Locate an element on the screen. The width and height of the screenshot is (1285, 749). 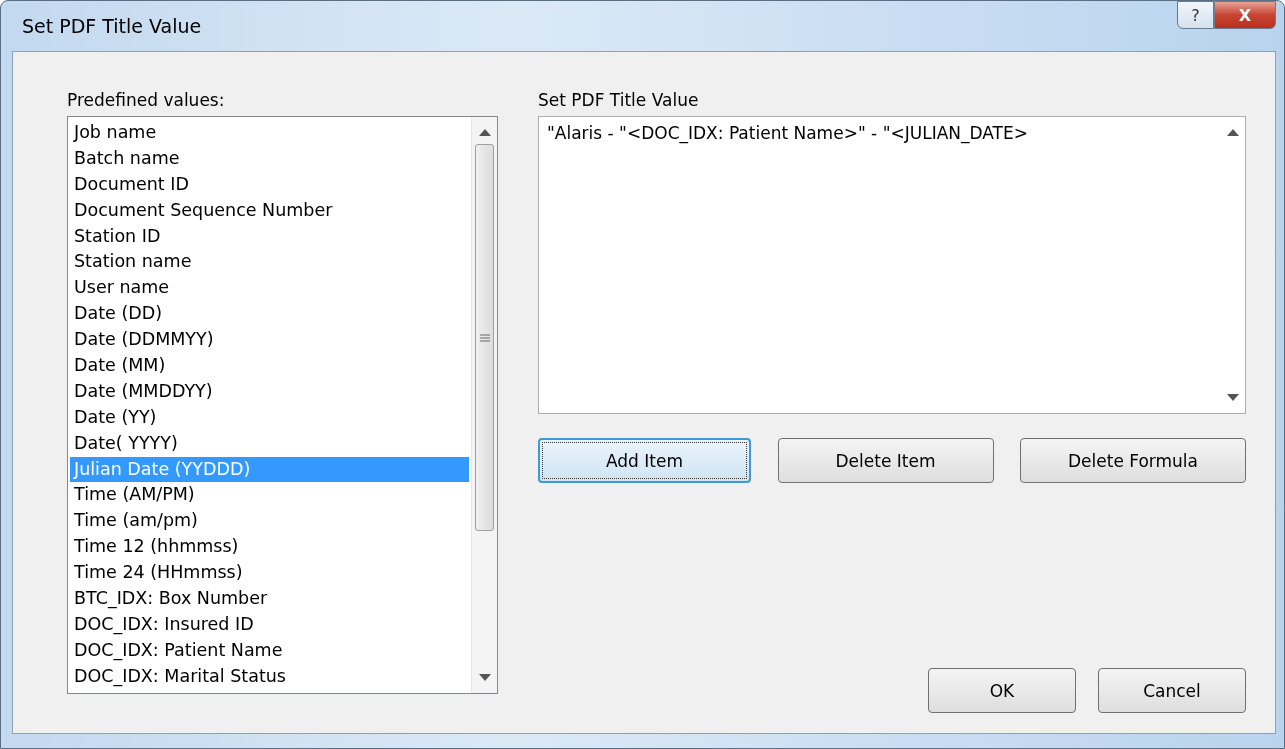
action-button: Add Item is located at coordinates (644, 460).